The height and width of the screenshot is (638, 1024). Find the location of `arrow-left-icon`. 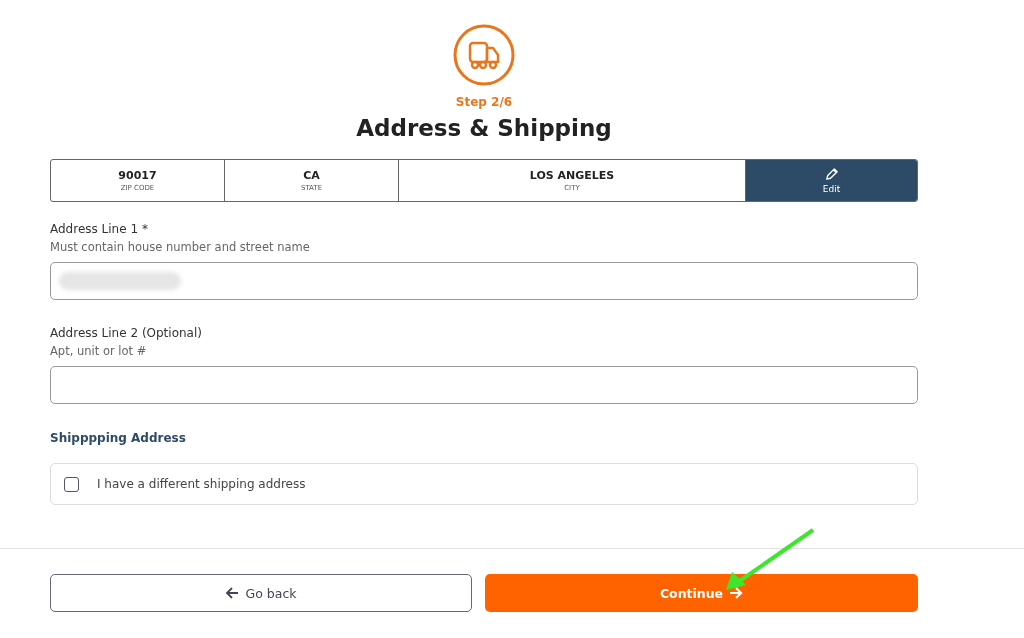

arrow-left-icon is located at coordinates (232, 593).